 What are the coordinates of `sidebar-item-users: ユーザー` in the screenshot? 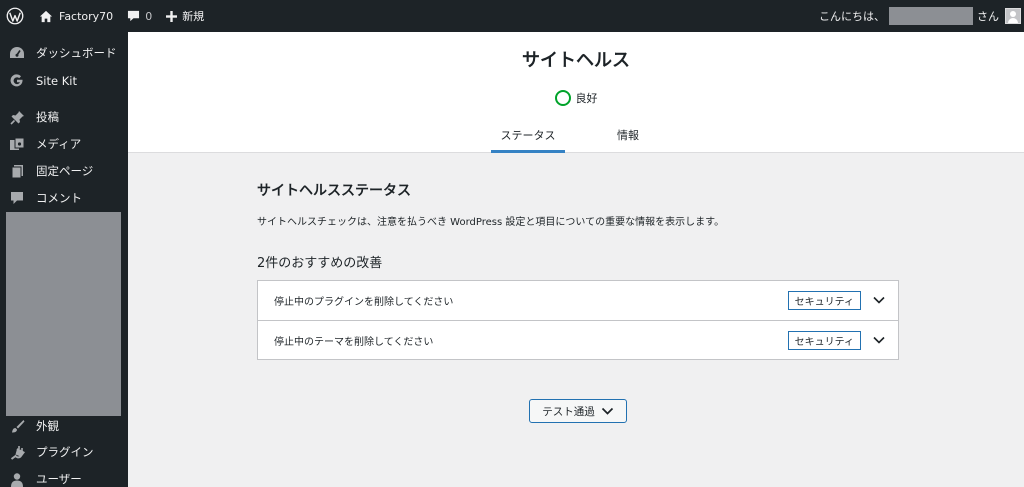 It's located at (64, 476).